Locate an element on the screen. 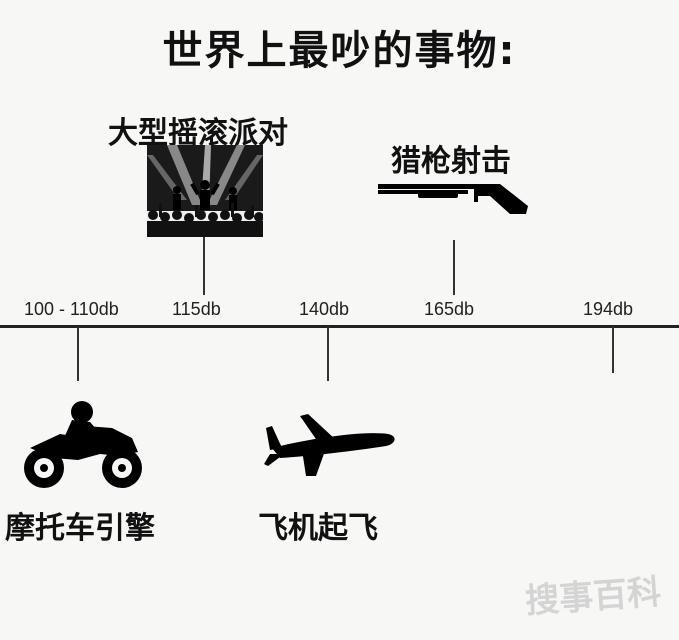 This screenshot has height=640, width=679. page-title: 世界上最吵的事物: is located at coordinates (339, 51).